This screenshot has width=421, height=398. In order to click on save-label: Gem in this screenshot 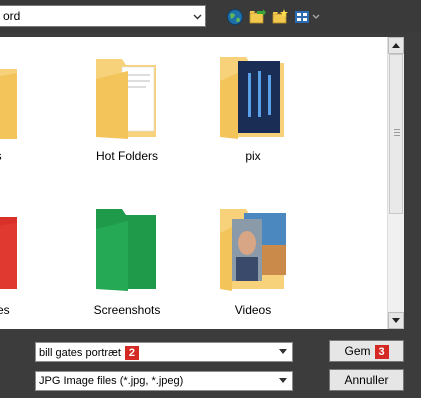, I will do `click(357, 351)`.